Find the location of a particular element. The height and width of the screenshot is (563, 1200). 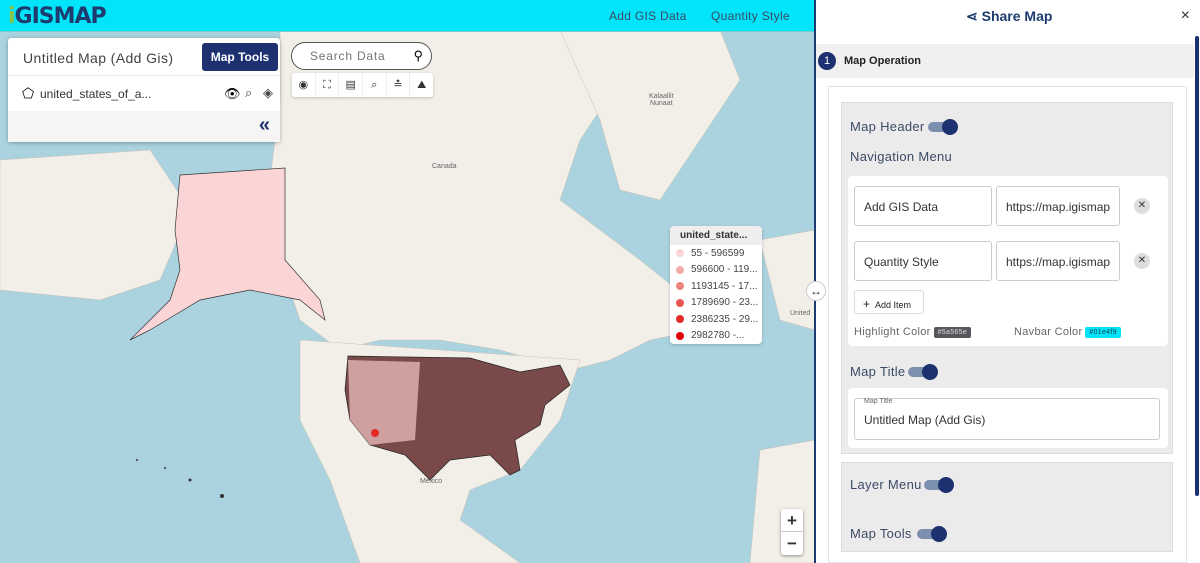

nav-item-name-input: Add GIS Data is located at coordinates (923, 206).